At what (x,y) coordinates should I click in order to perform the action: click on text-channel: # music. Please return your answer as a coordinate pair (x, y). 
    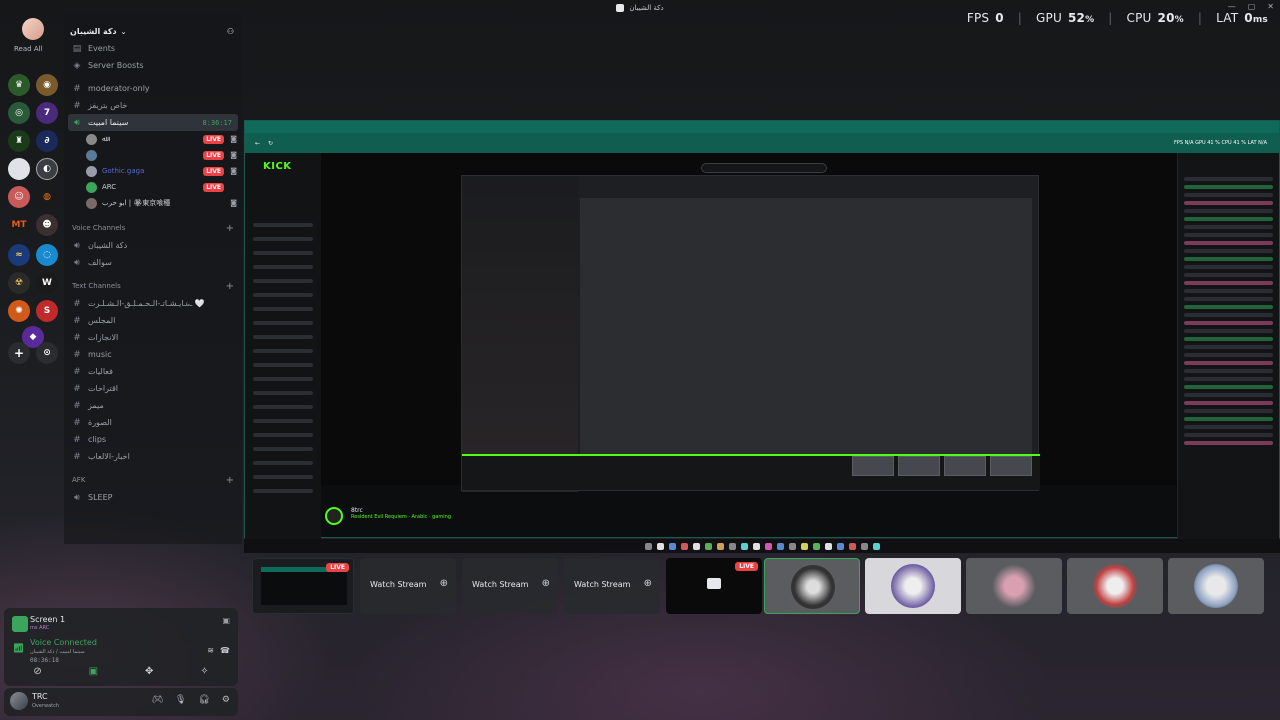
    Looking at the image, I should click on (153, 354).